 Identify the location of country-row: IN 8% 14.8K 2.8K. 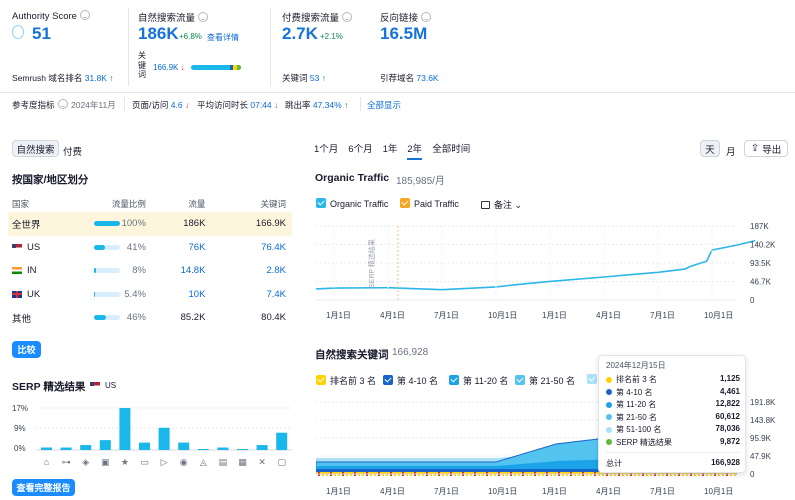
(150, 271).